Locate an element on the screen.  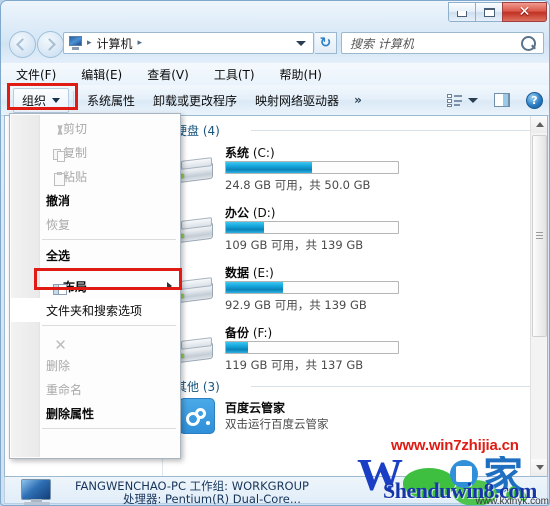
organize-button-wrapper: 组织 is located at coordinates (42, 97).